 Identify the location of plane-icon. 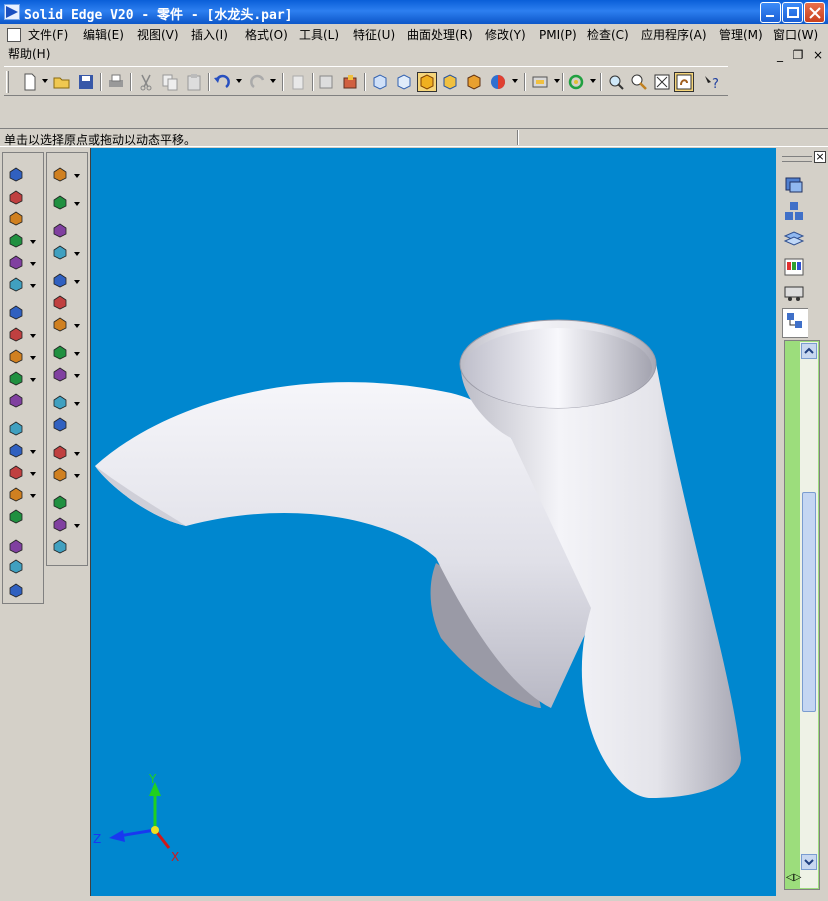
(60, 230).